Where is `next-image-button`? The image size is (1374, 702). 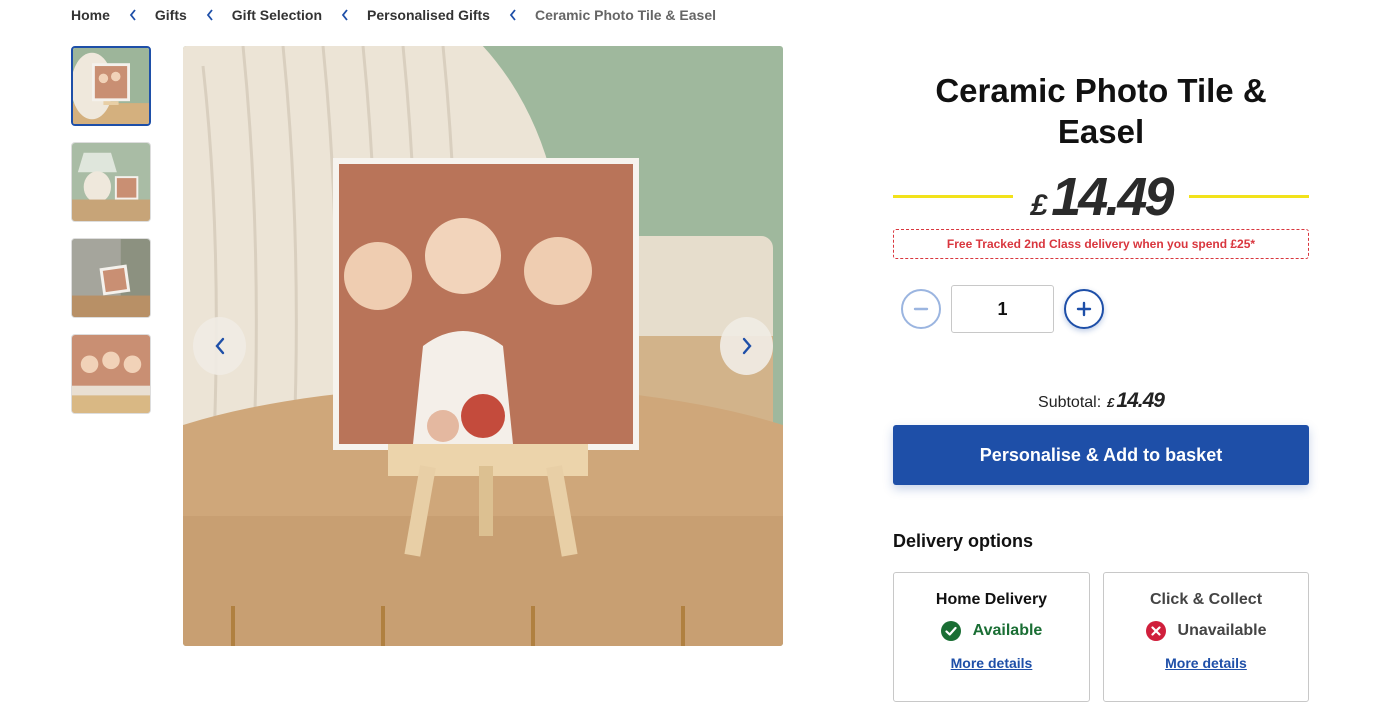
next-image-button is located at coordinates (746, 346).